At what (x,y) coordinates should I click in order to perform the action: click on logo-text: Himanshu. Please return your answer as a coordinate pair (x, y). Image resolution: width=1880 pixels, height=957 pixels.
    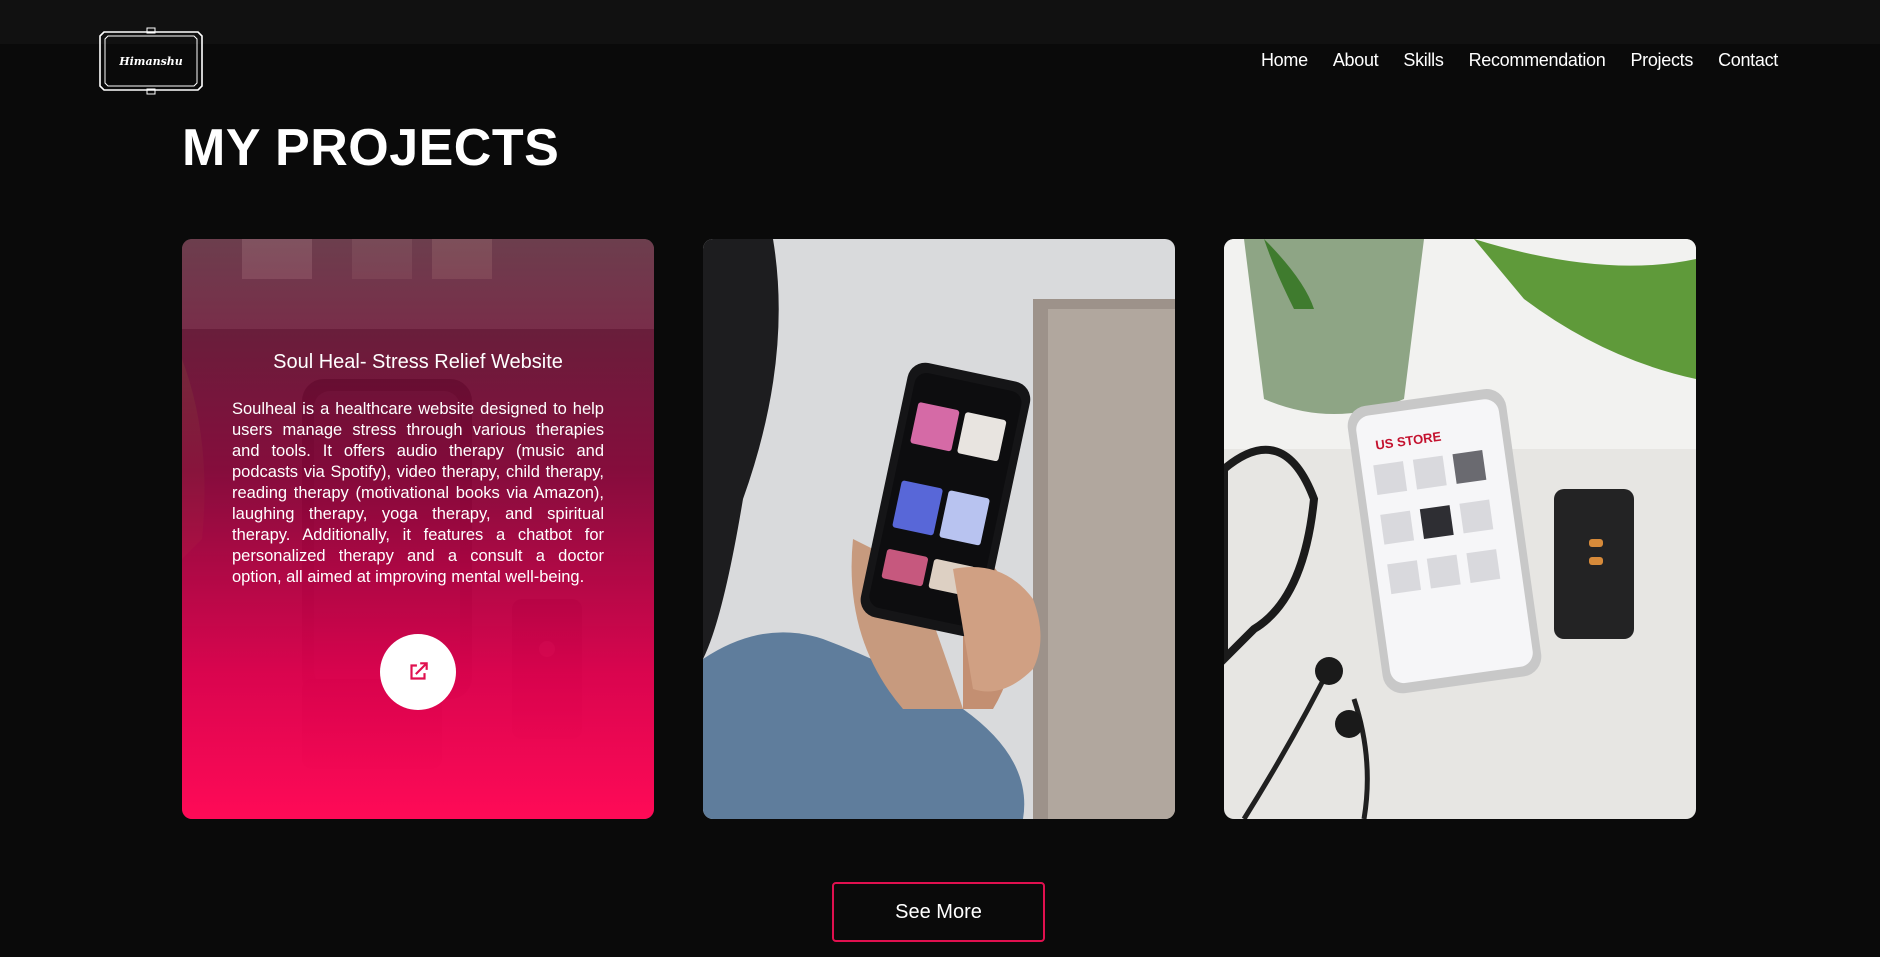
    Looking at the image, I should click on (151, 61).